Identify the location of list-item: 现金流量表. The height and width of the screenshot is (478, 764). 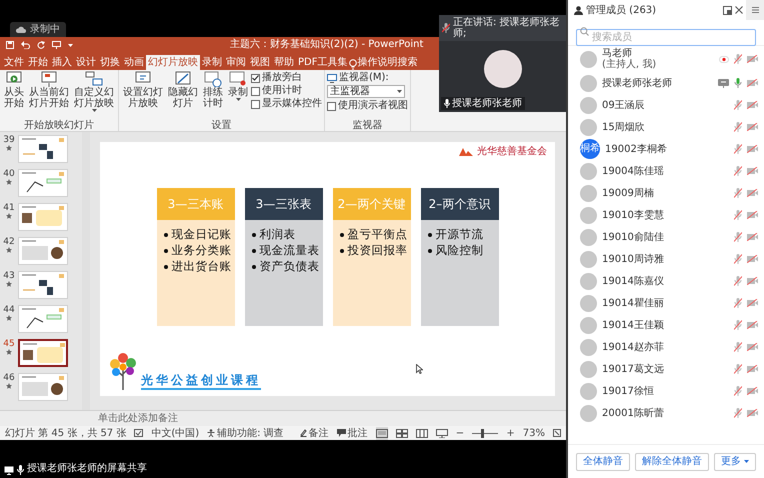
(287, 250).